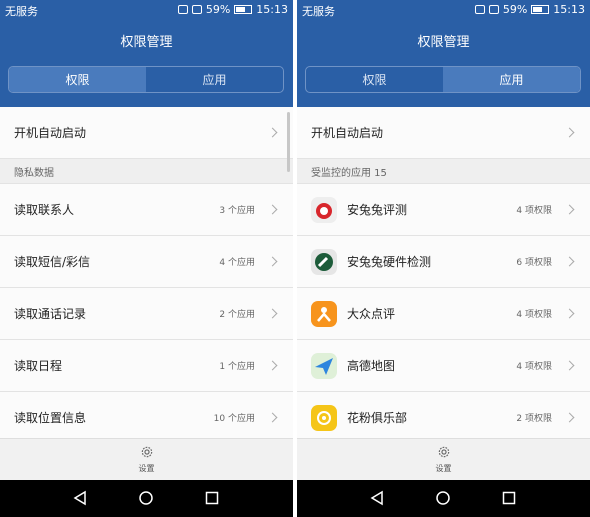 Image resolution: width=590 pixels, height=517 pixels. Describe the element at coordinates (237, 315) in the screenshot. I see `app-count: 2 个应用` at that location.